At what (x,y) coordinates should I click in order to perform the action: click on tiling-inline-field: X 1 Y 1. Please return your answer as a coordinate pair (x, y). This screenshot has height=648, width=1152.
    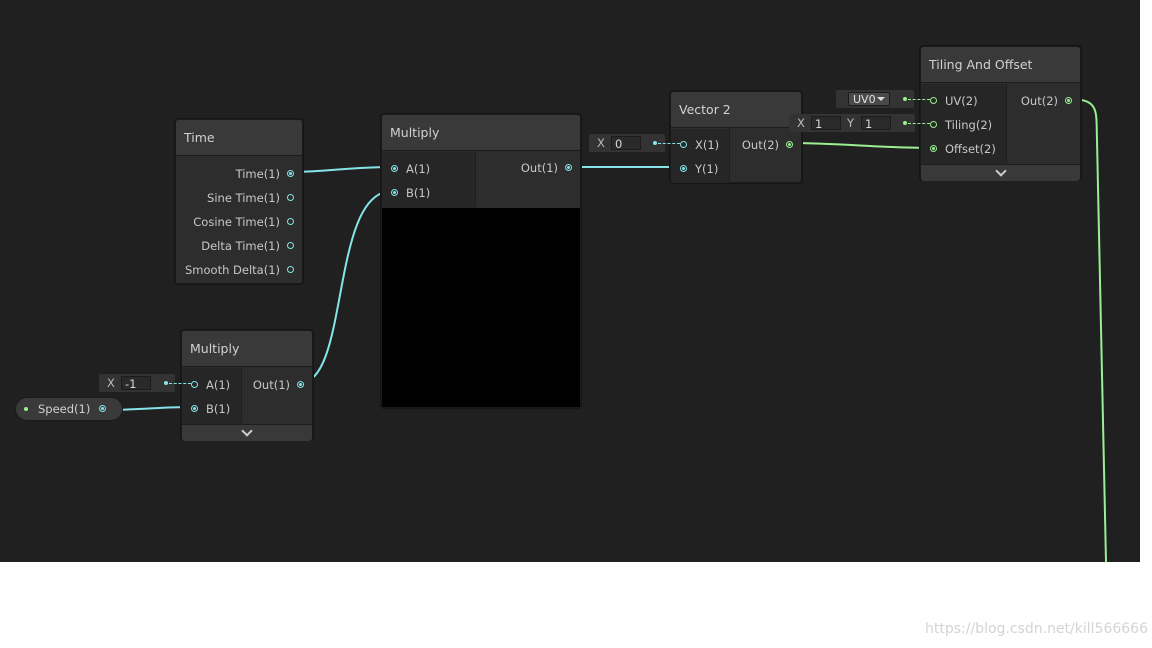
    Looking at the image, I should click on (852, 123).